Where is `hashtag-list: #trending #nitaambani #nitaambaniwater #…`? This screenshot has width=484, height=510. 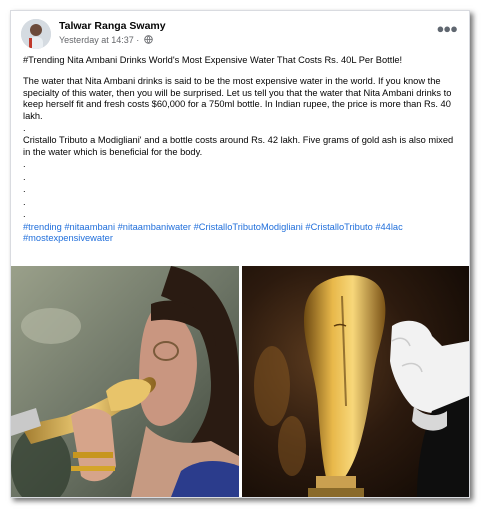 hashtag-list: #trending #nitaambani #nitaambaniwater #… is located at coordinates (240, 234).